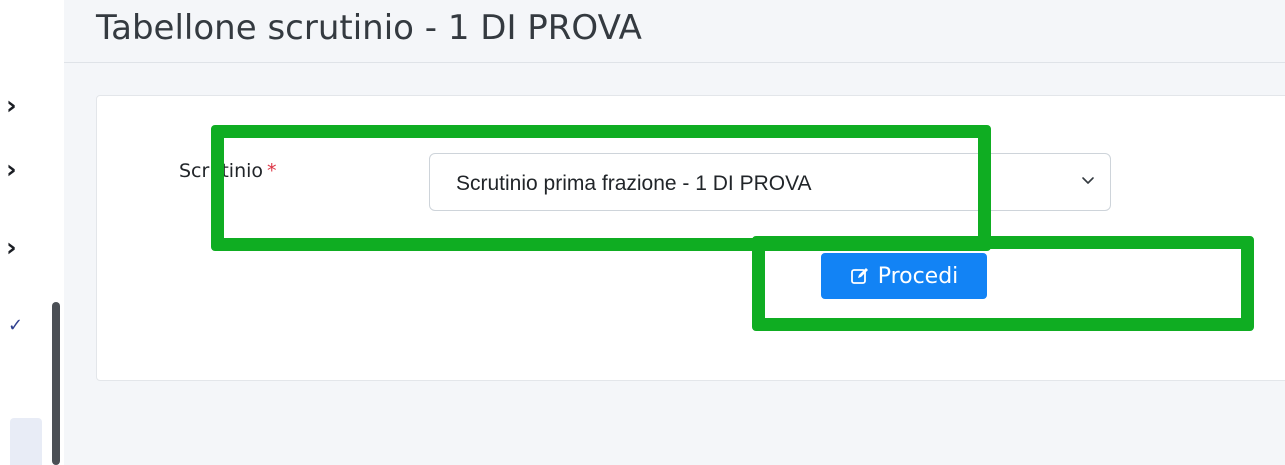 The image size is (1285, 465). What do you see at coordinates (32, 232) in the screenshot?
I see `sidebar: › › › ✓` at bounding box center [32, 232].